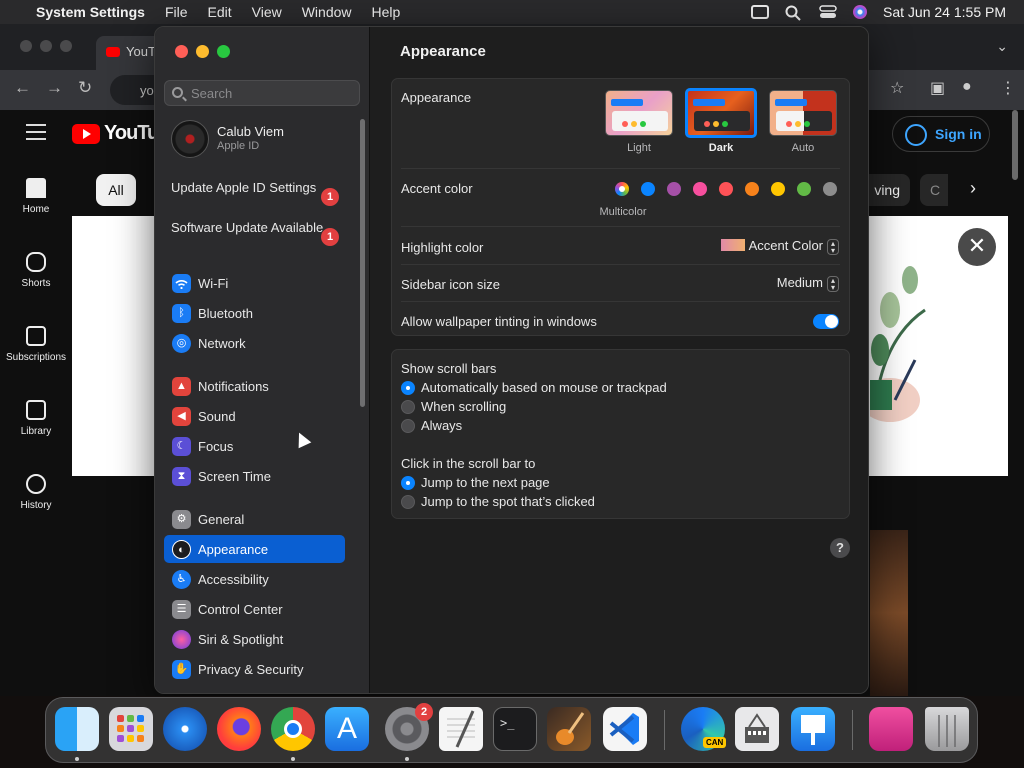 This screenshot has height=768, width=1024. I want to click on dock-textedit-icon, so click(461, 729).